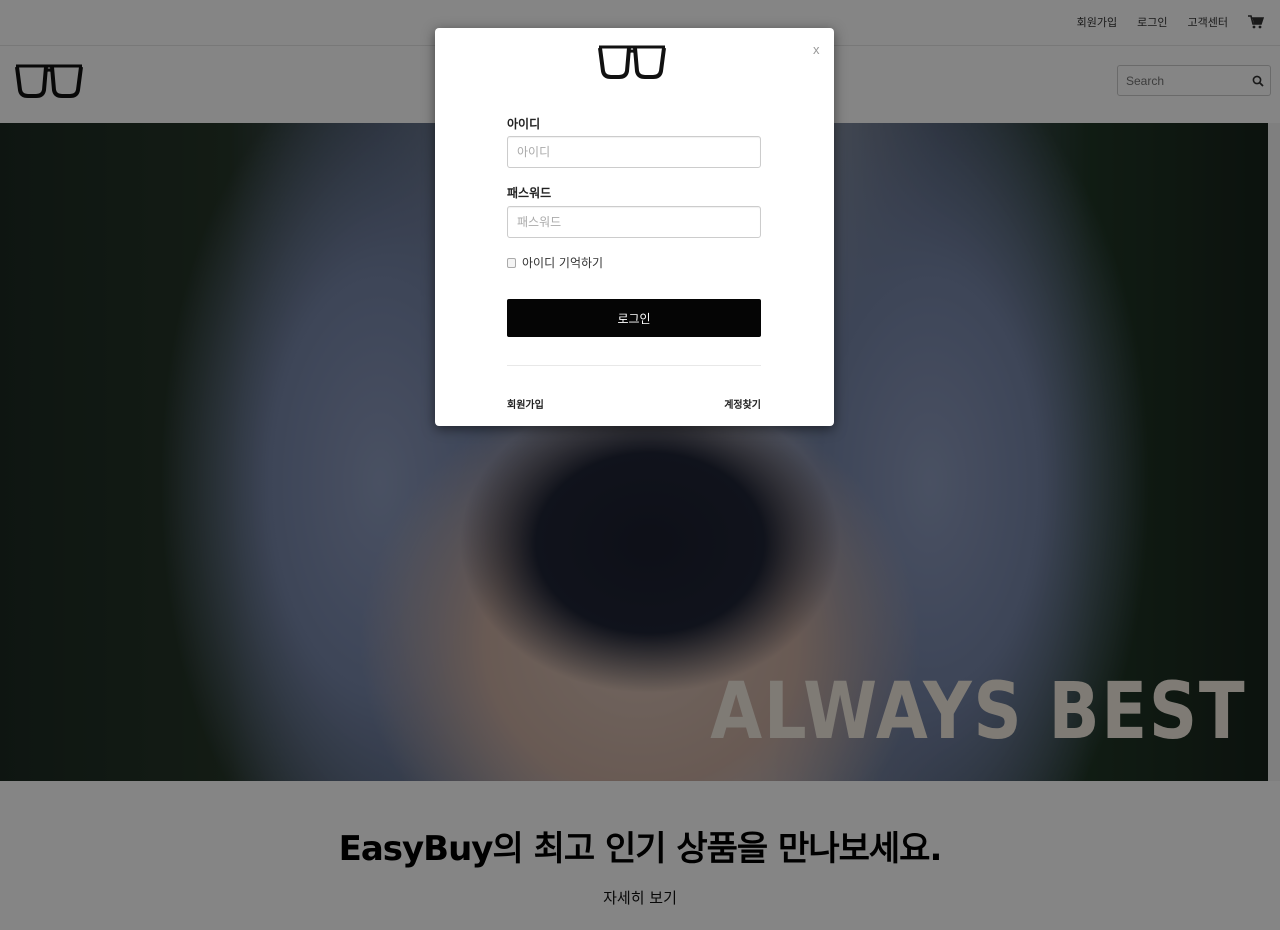  What do you see at coordinates (632, 64) in the screenshot?
I see `glasses-icon` at bounding box center [632, 64].